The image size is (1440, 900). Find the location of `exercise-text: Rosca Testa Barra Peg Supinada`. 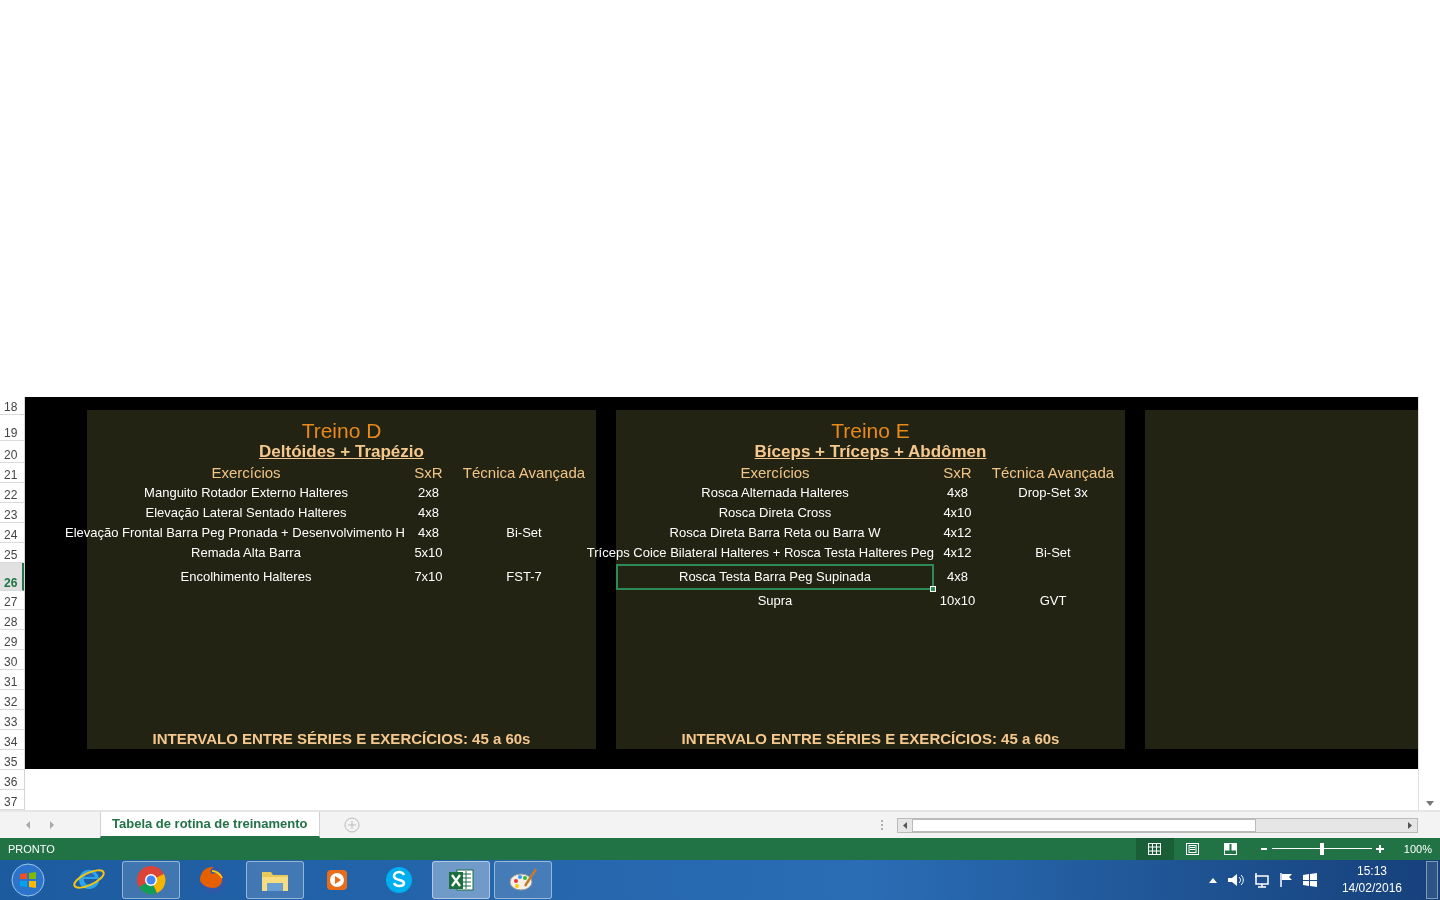

exercise-text: Rosca Testa Barra Peg Supinada is located at coordinates (775, 577).